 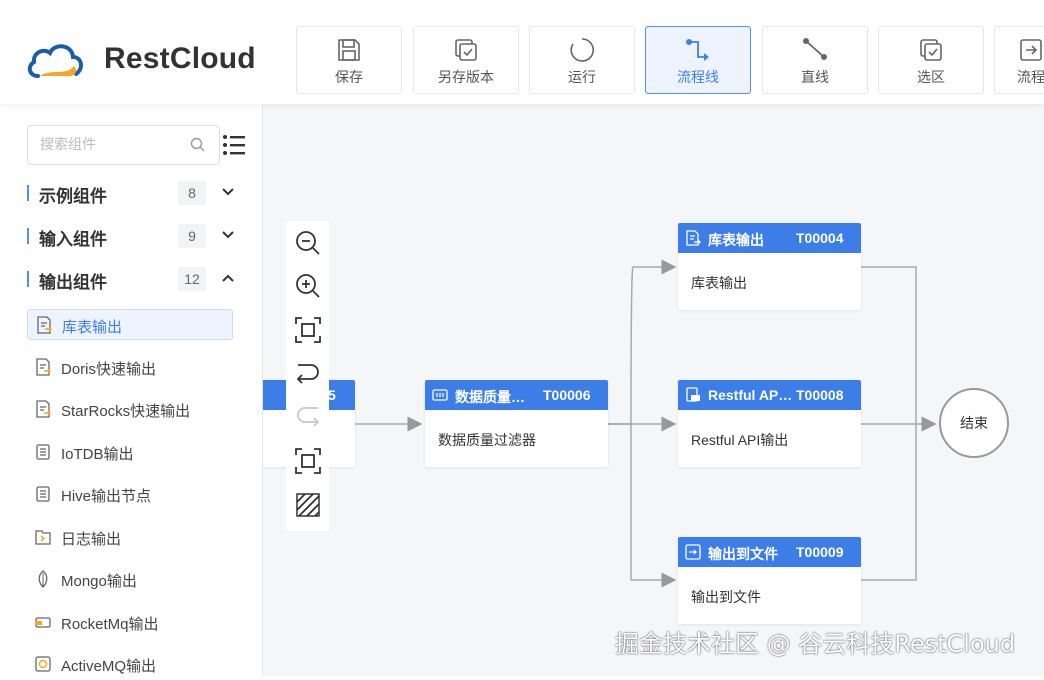 I want to click on flow-line-button: 流程线, so click(x=698, y=60).